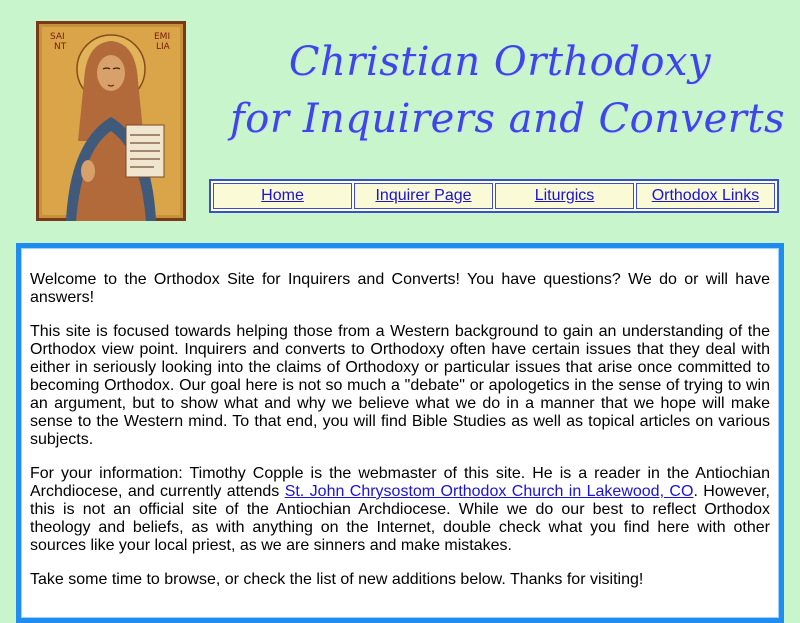 This screenshot has width=800, height=623. What do you see at coordinates (57, 37) in the screenshot?
I see `svg-text: SAI` at bounding box center [57, 37].